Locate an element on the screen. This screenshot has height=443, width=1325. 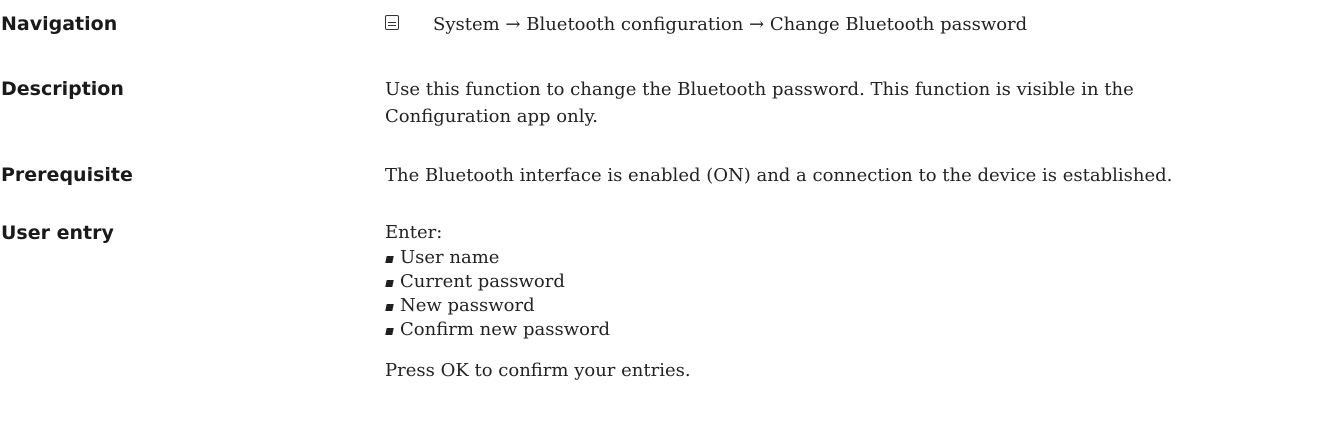
list-item: User name is located at coordinates (852, 258).